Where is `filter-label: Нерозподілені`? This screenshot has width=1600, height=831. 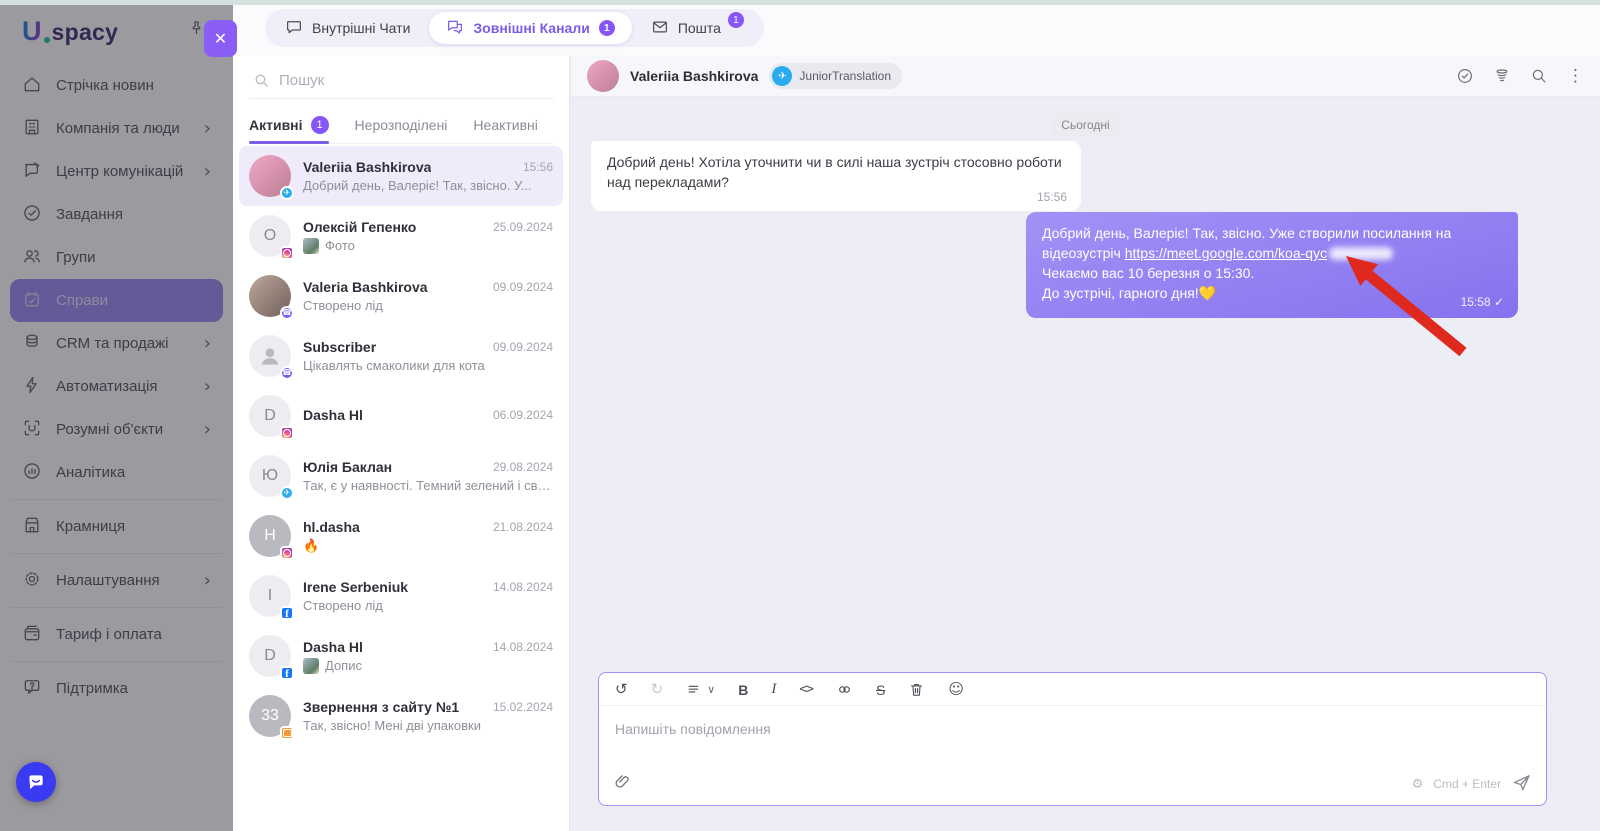 filter-label: Нерозподілені is located at coordinates (401, 124).